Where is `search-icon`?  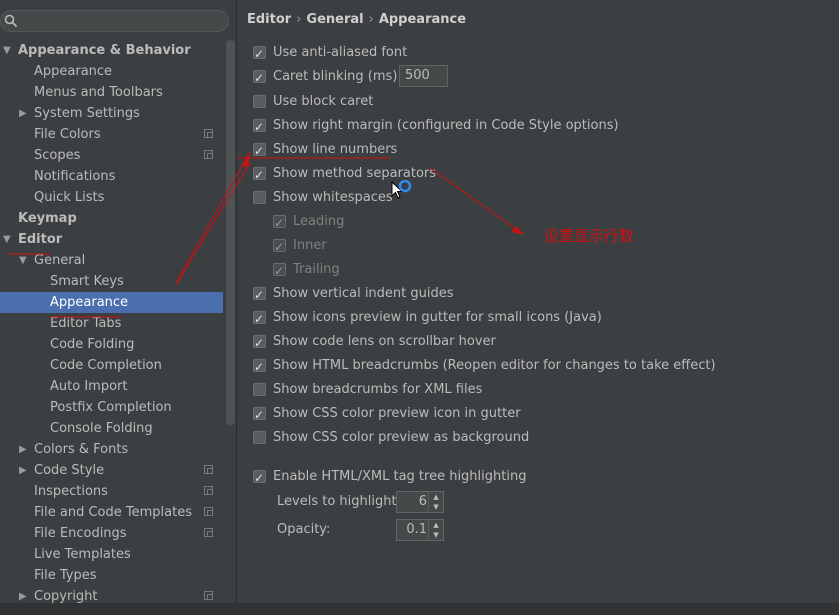 search-icon is located at coordinates (11, 21).